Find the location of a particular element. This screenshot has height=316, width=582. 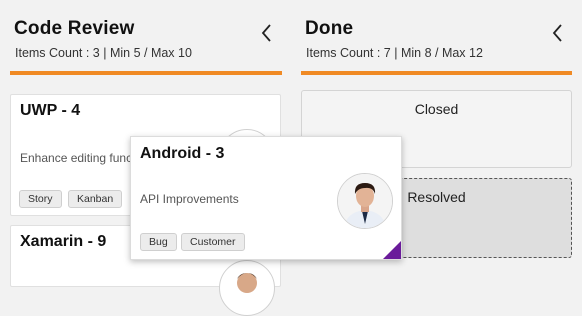

card-priority-indicator is located at coordinates (392, 250).